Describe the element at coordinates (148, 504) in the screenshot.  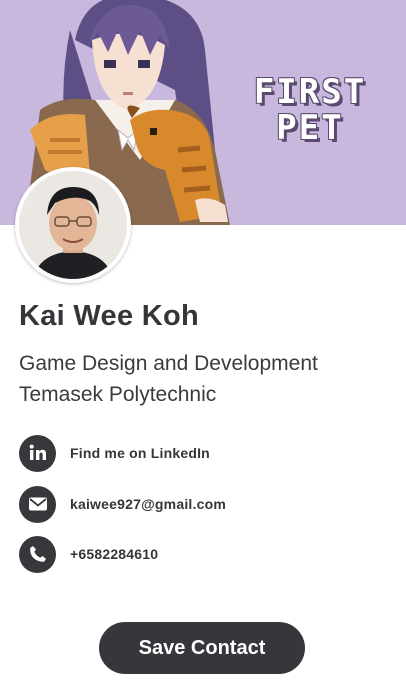
I see `email-label: kaiwee927@gmail.com` at that location.